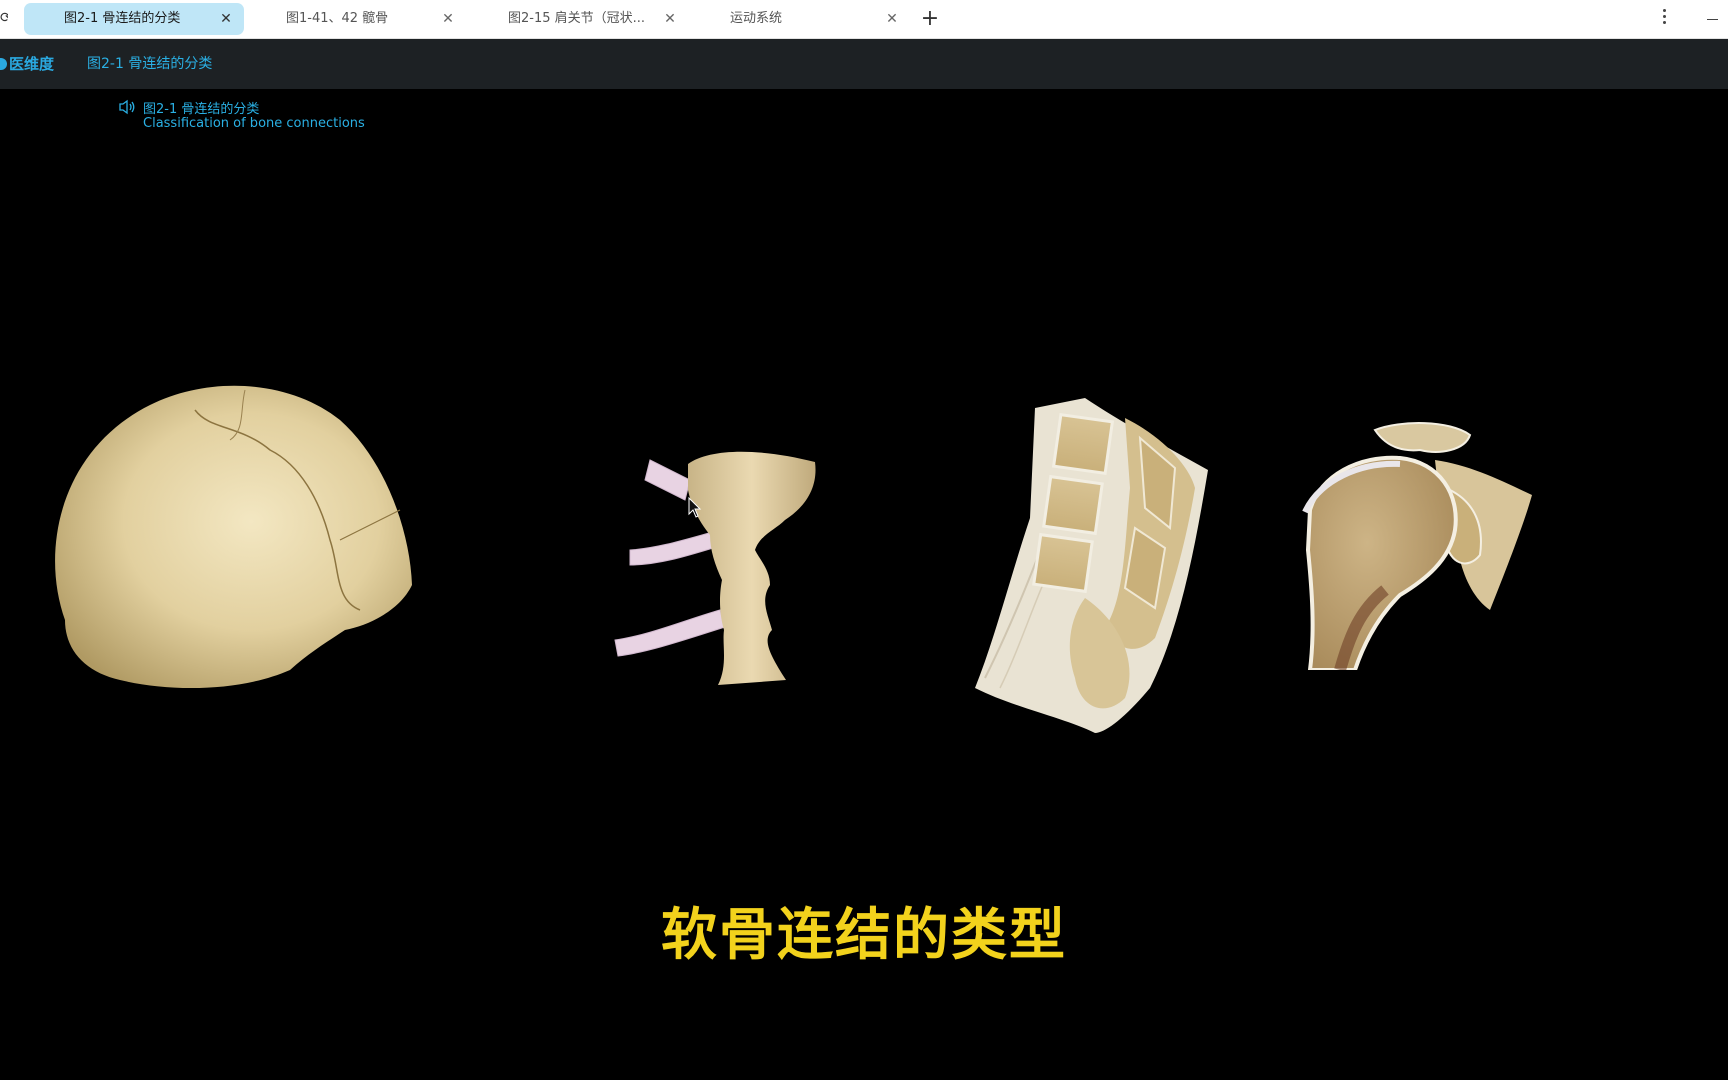 The height and width of the screenshot is (1080, 1728). I want to click on tab-hip-bone: 图1-41、42 髋骨 ✕, so click(356, 19).